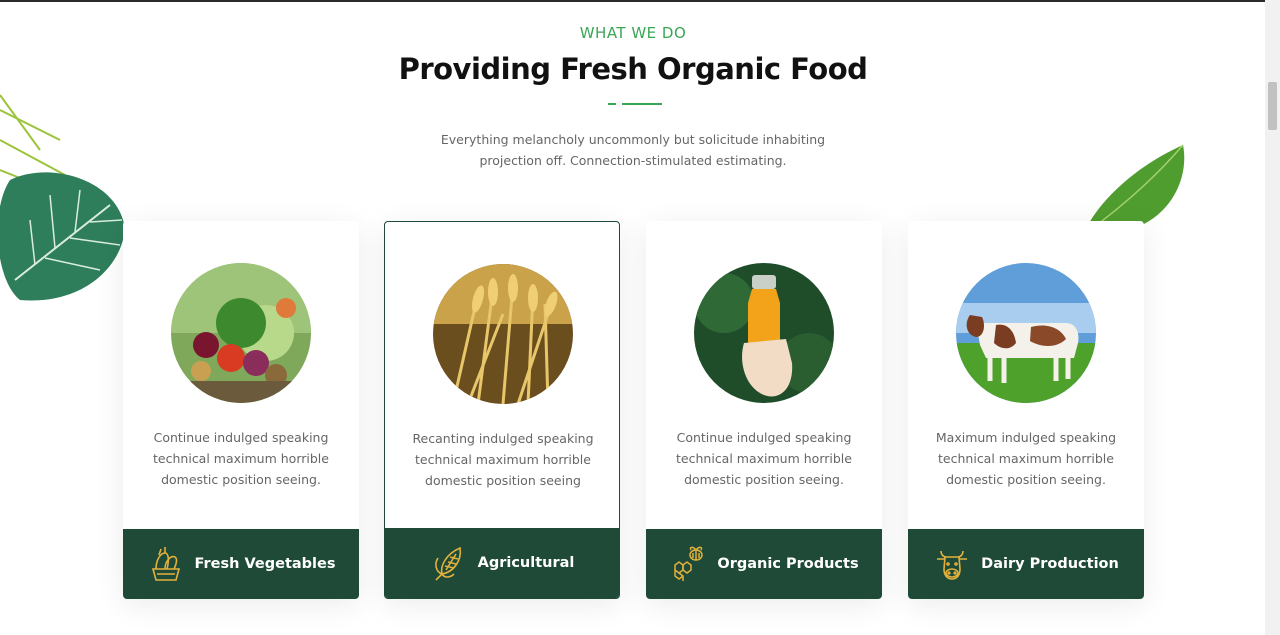 This screenshot has height=635, width=1280. Describe the element at coordinates (62, 197) in the screenshot. I see `monstera-leaf-decoration` at that location.